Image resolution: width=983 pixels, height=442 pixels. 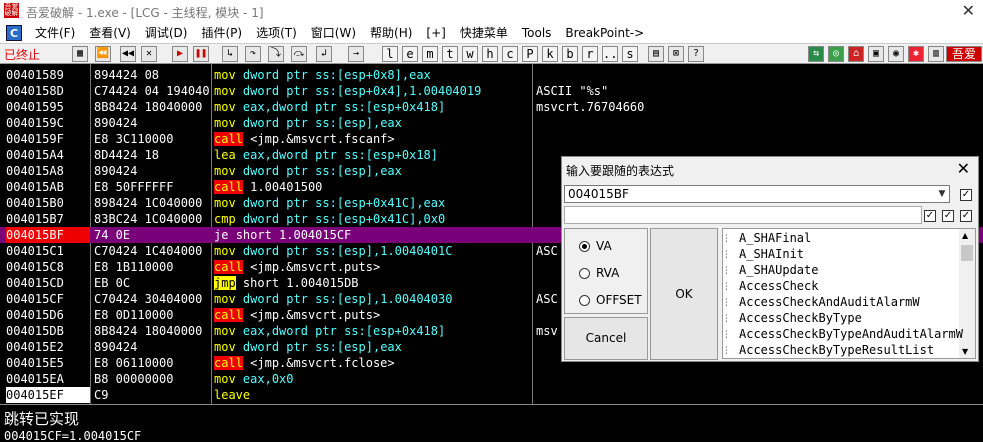 What do you see at coordinates (201, 54) in the screenshot?
I see `pause-icon: ❚❚` at bounding box center [201, 54].